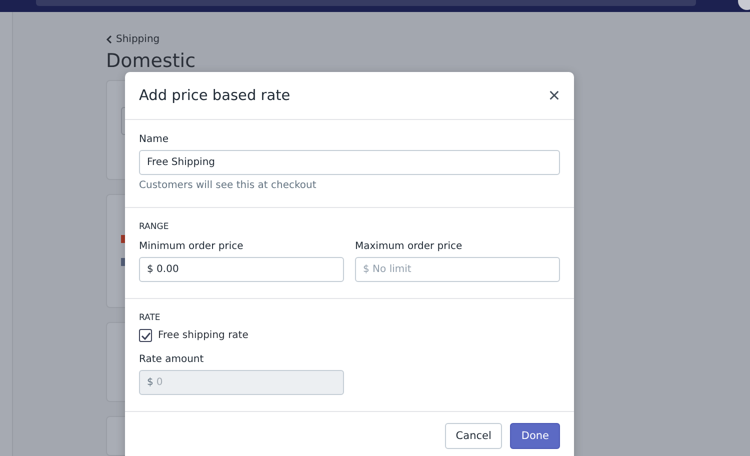 Image resolution: width=750 pixels, height=456 pixels. I want to click on maximum-price-field: $ No limit, so click(457, 269).